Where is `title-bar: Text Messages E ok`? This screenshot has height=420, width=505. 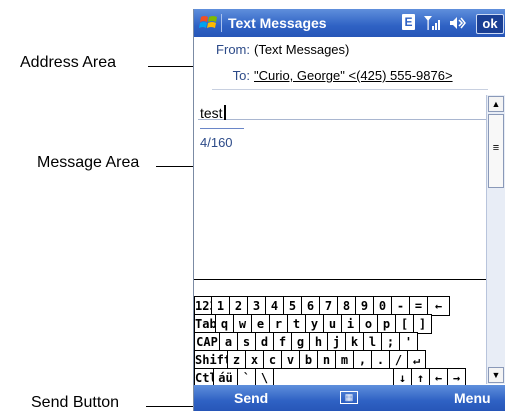 title-bar: Text Messages E ok is located at coordinates (349, 23).